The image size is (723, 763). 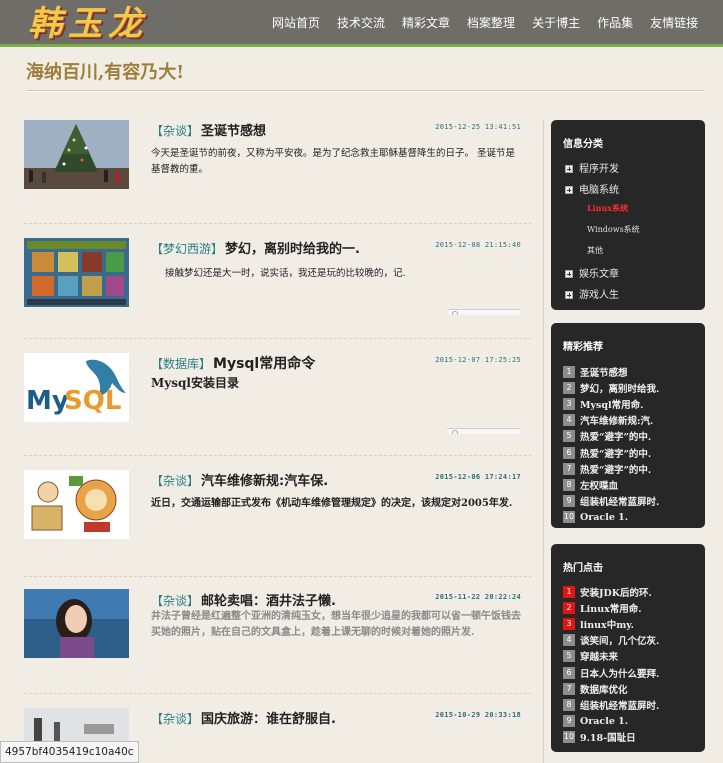 I want to click on nav-works: 作品集, so click(x=615, y=23).